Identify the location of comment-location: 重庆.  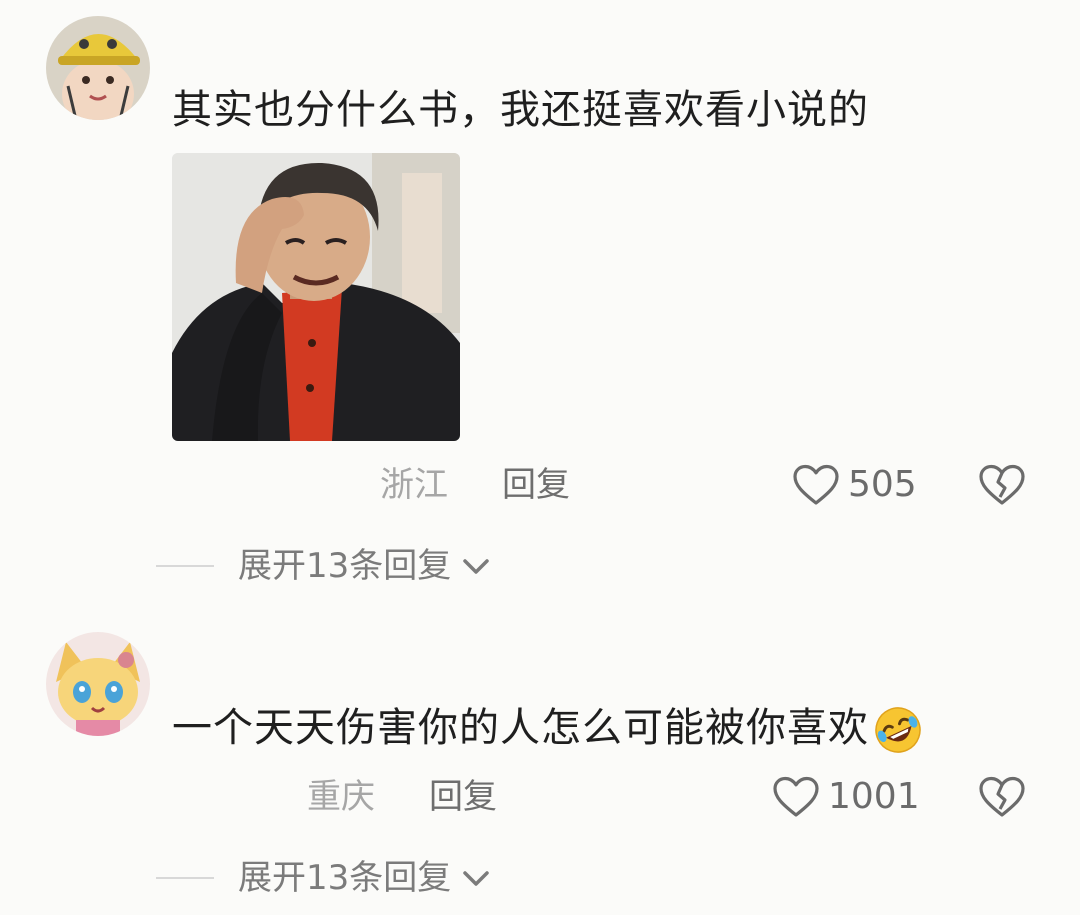
(341, 797).